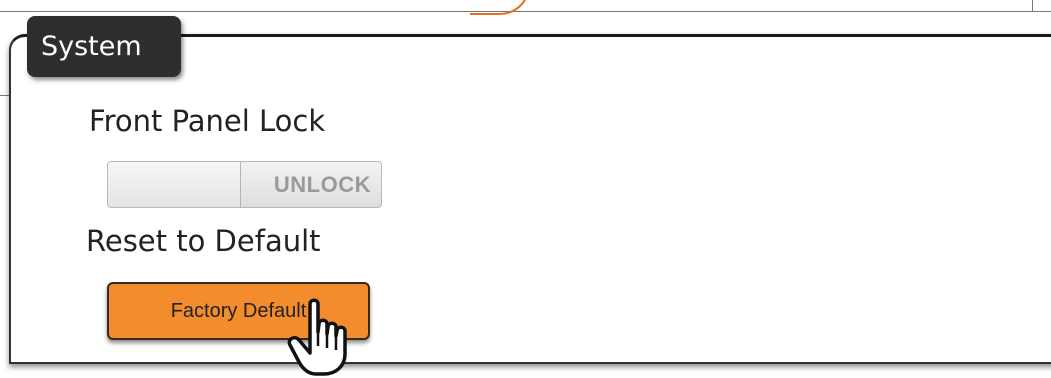 The image size is (1051, 378). Describe the element at coordinates (174, 184) in the screenshot. I see `toggle-knob` at that location.